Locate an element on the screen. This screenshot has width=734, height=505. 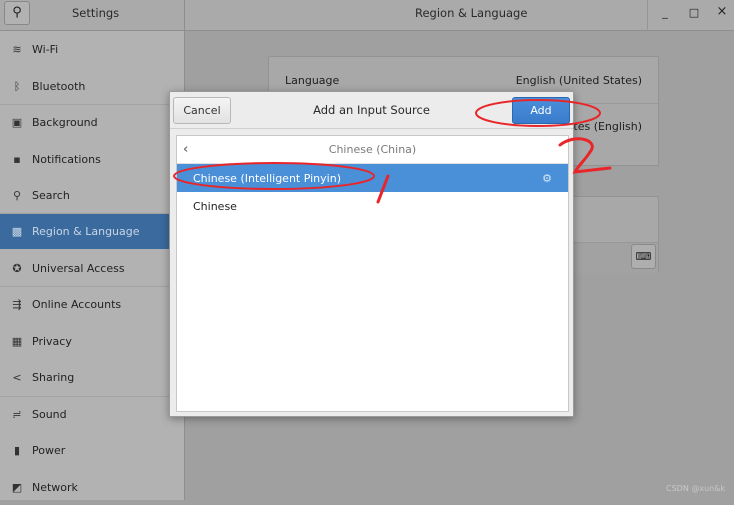
sidebar-item-label: Region & Language is located at coordinates (86, 231).